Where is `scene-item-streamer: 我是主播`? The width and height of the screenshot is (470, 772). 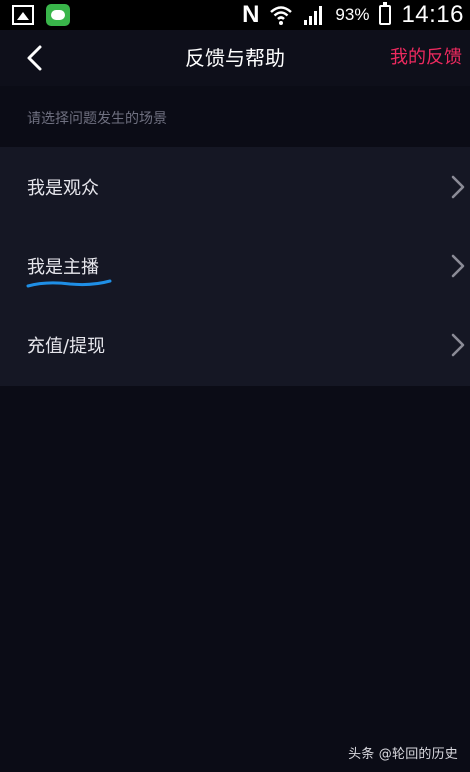 scene-item-streamer: 我是主播 is located at coordinates (235, 265).